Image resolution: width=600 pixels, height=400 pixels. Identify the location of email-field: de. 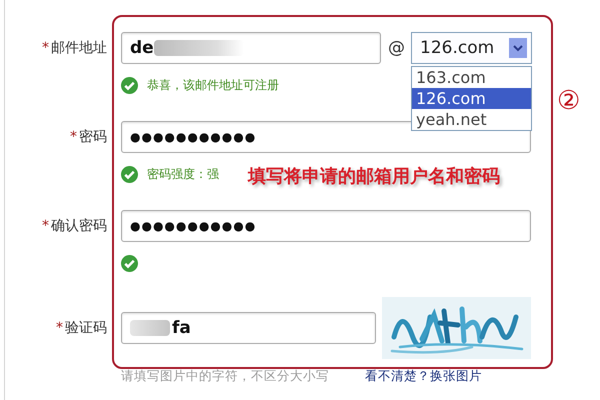
(251, 48).